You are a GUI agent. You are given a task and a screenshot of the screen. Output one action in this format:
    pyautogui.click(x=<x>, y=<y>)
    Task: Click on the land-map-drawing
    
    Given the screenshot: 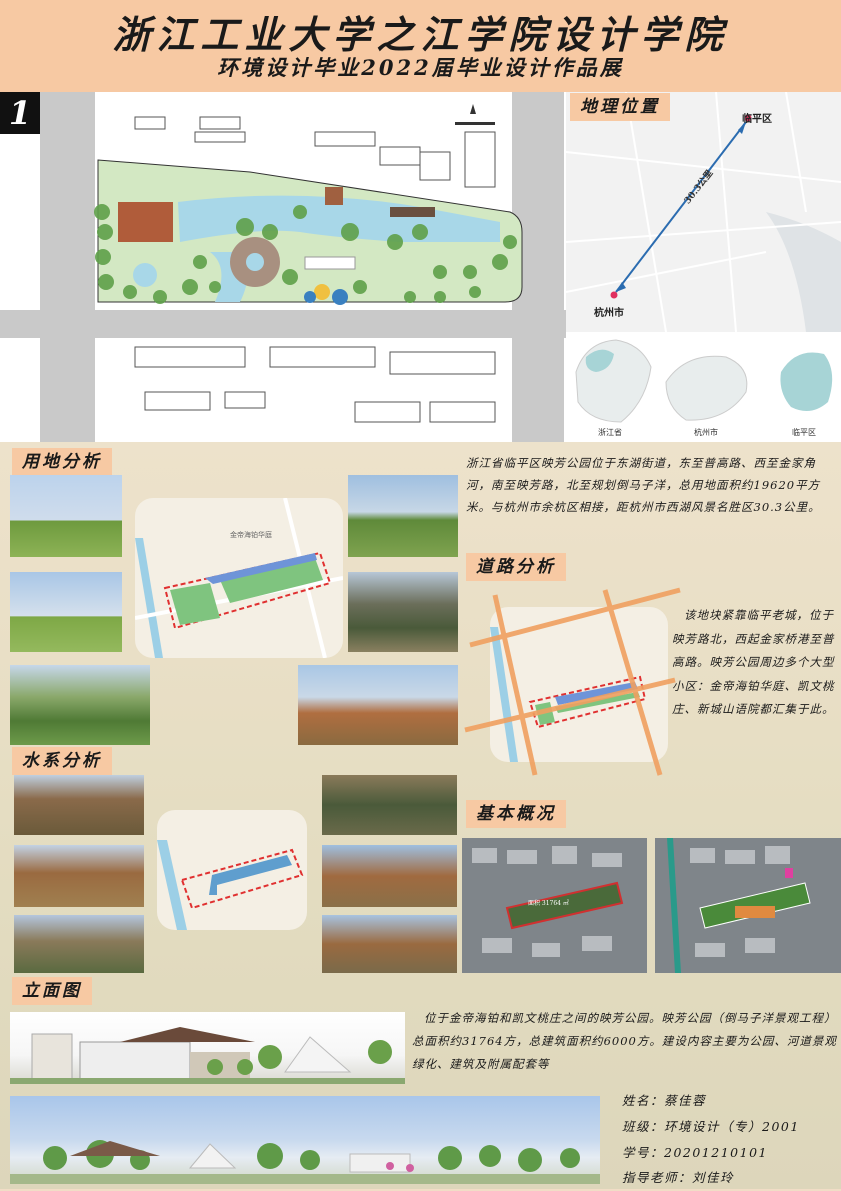 What is the action you would take?
    pyautogui.click(x=239, y=578)
    